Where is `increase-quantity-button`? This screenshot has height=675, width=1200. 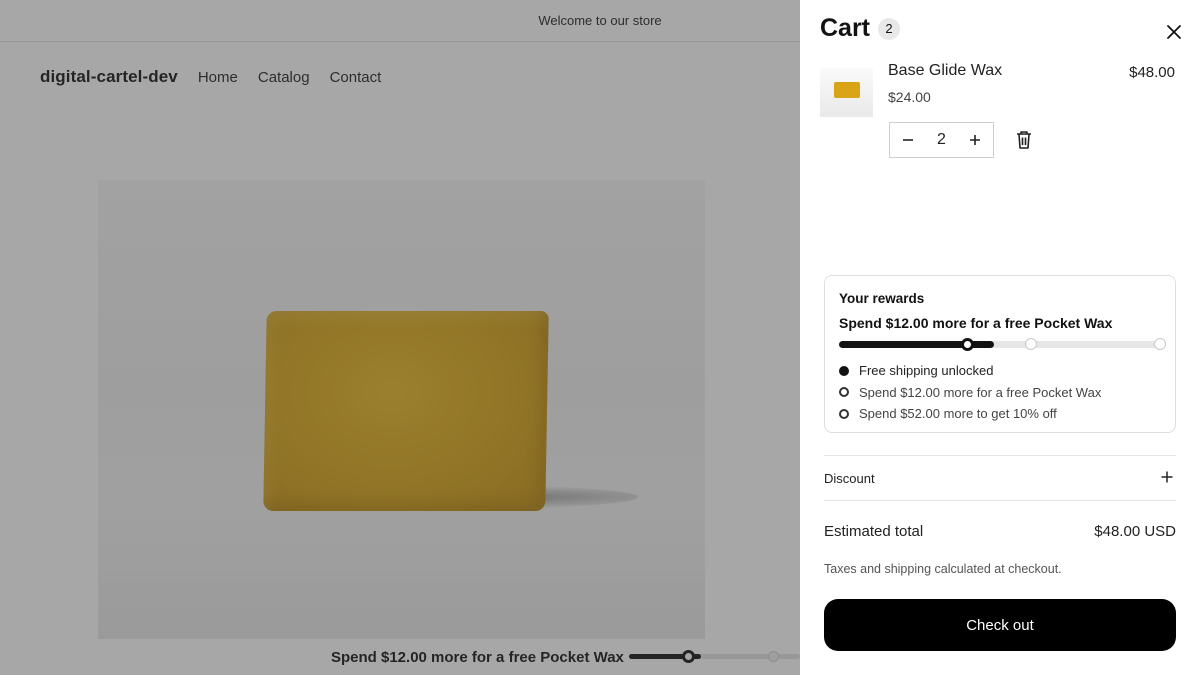 increase-quantity-button is located at coordinates (976, 140).